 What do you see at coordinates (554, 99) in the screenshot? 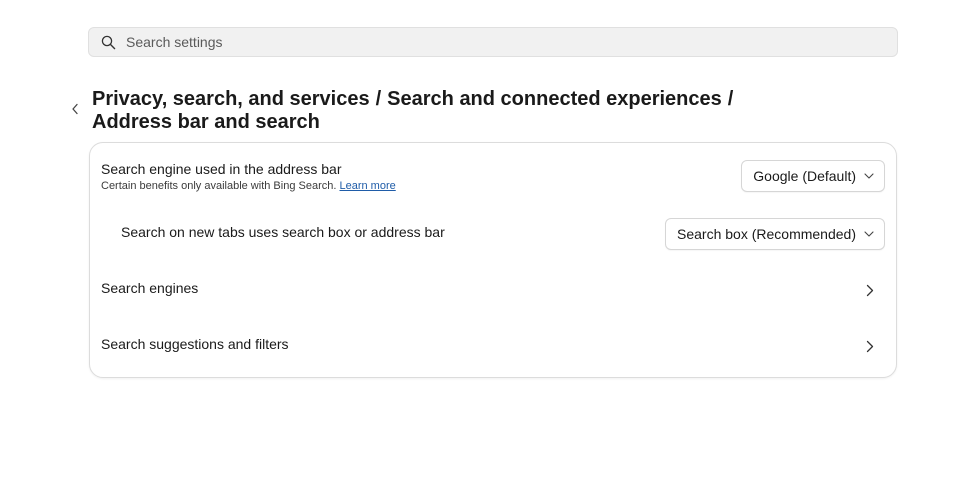
I see `breadcrumb-search-connected: Search and connected experiences` at bounding box center [554, 99].